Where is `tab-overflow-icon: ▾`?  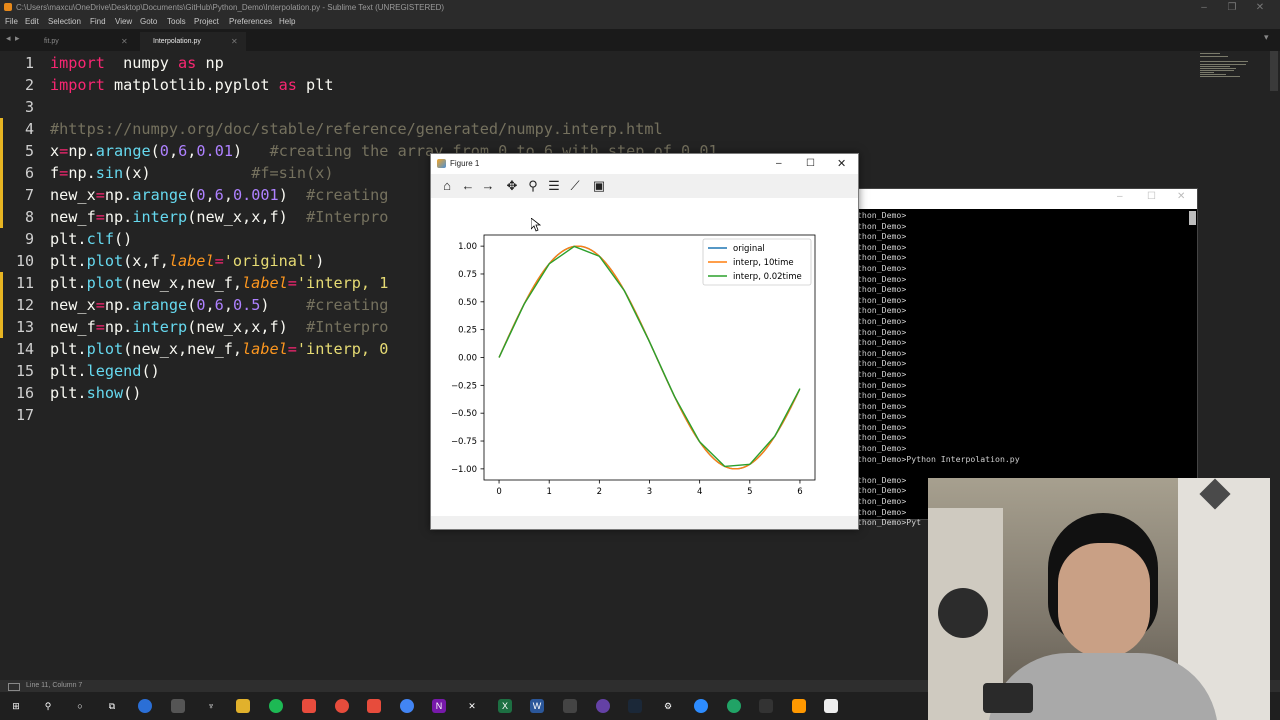 tab-overflow-icon: ▾ is located at coordinates (1266, 37).